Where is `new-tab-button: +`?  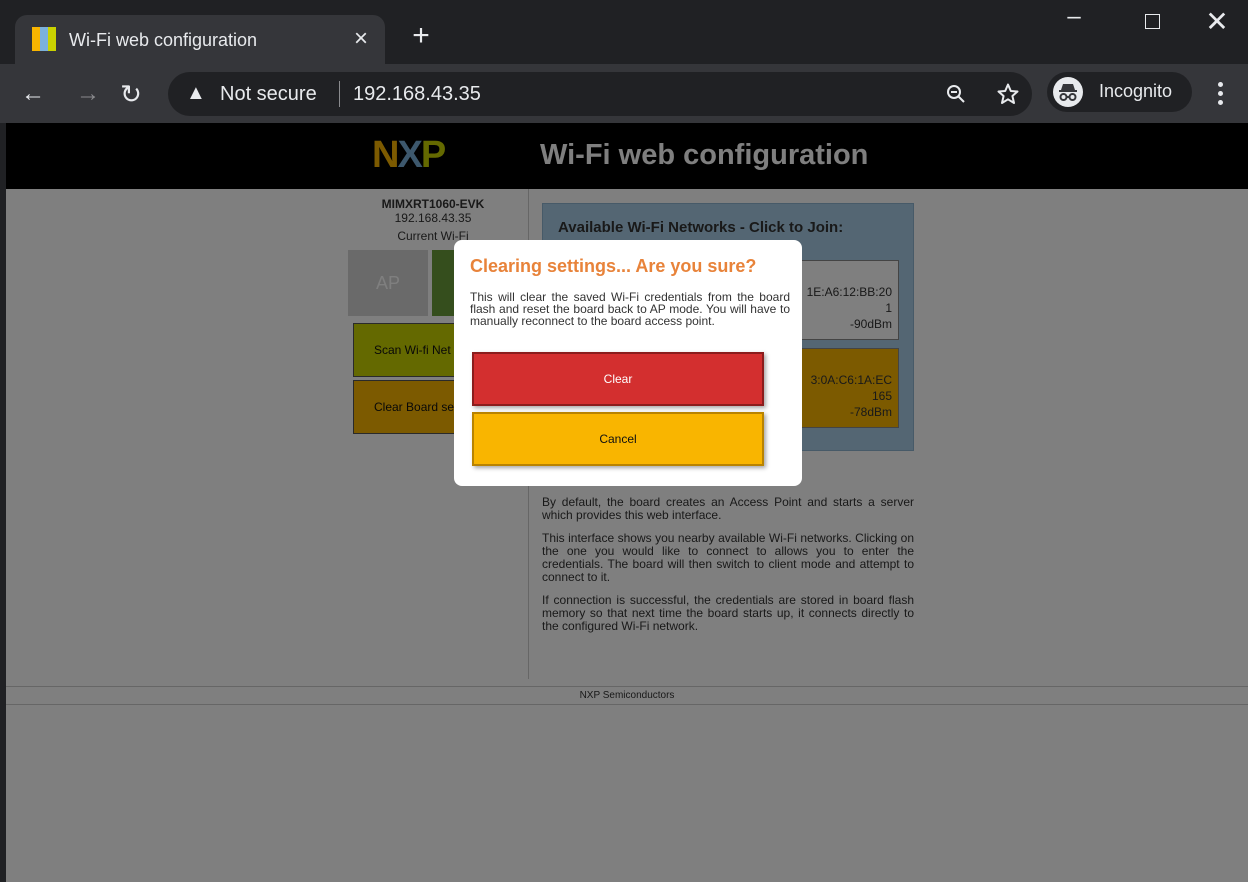 new-tab-button: + is located at coordinates (421, 36).